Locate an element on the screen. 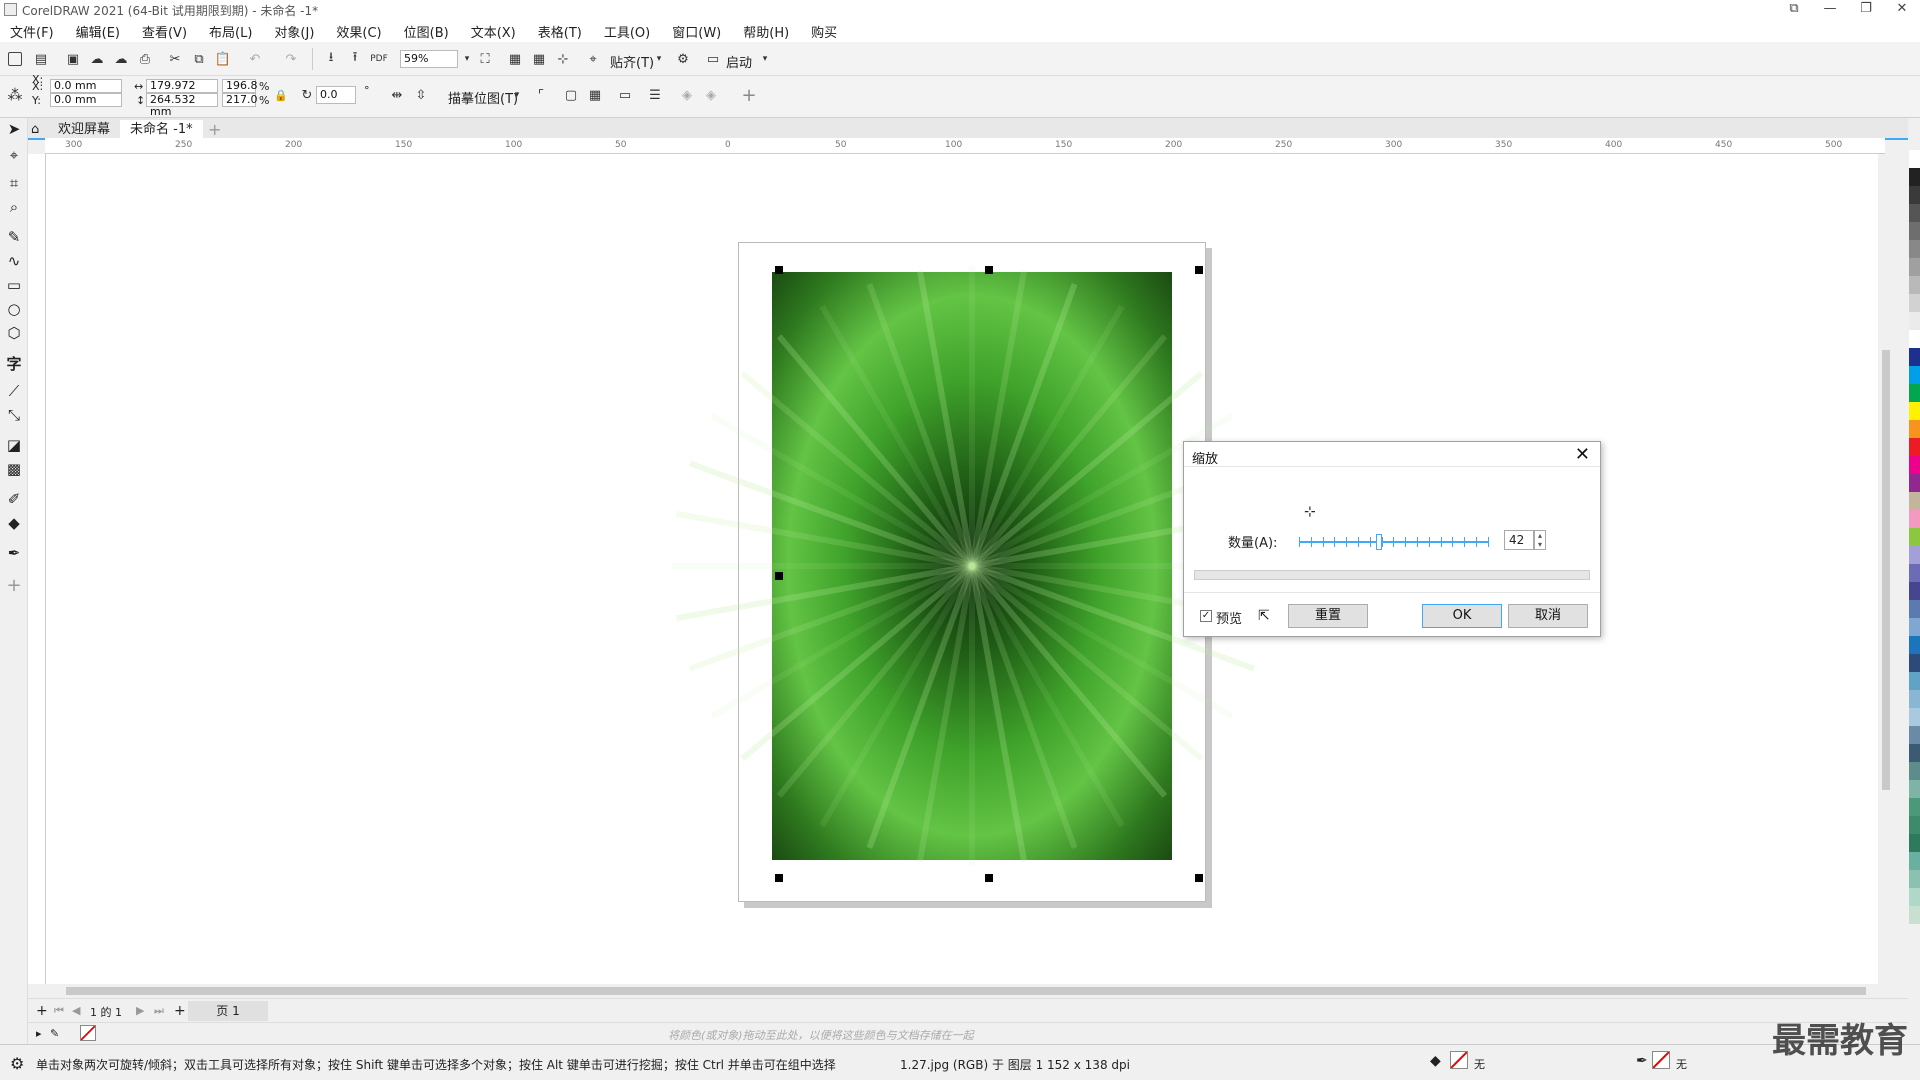  horizontal-scrollbar is located at coordinates (962, 991).